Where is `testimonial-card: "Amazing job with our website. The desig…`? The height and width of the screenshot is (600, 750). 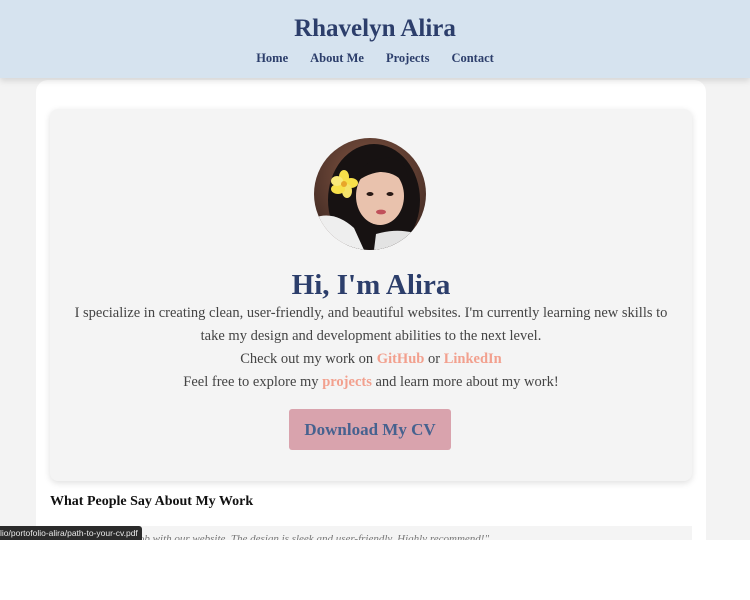
testimonial-card: "Amazing job with our website. The desig… is located at coordinates (371, 533).